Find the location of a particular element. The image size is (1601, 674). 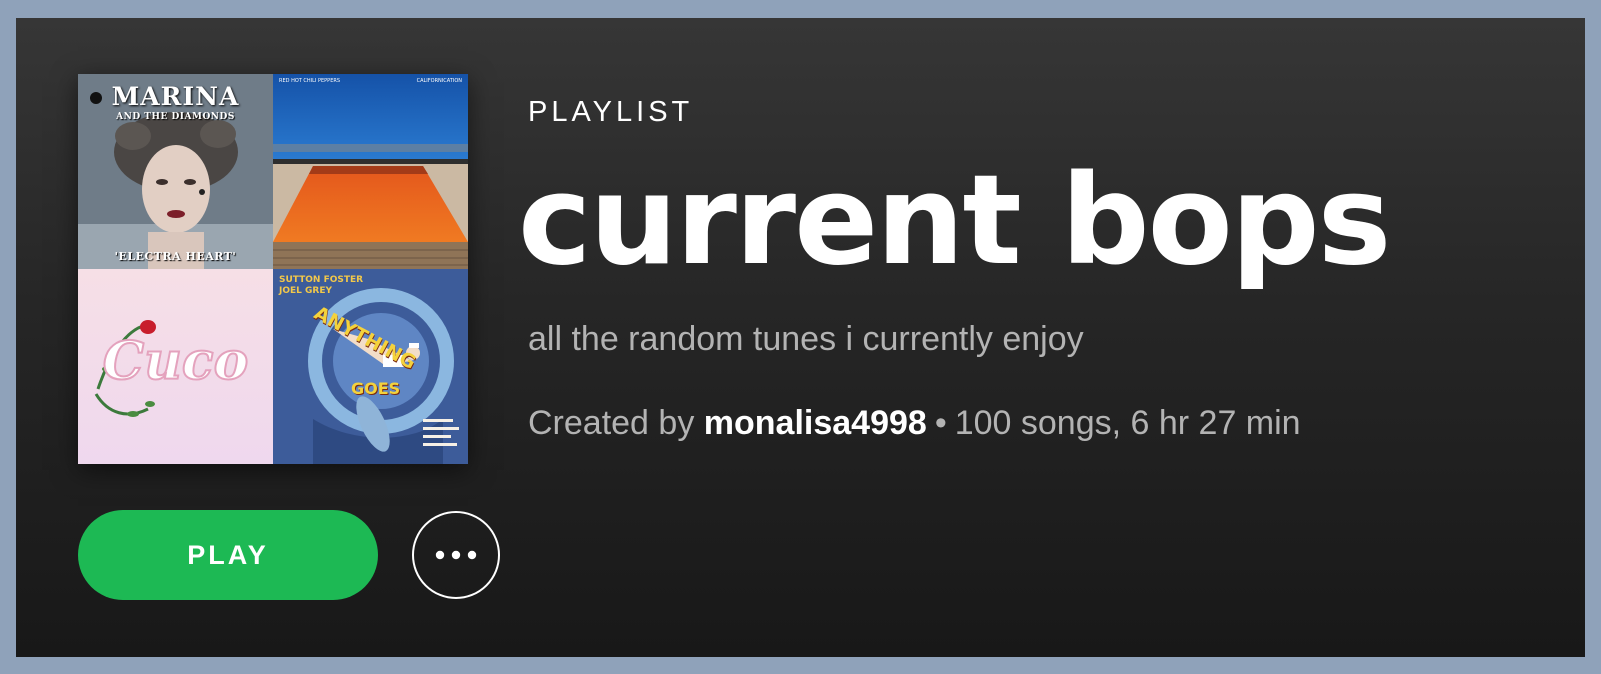

playlist-description: all the random tunes i currently enjoy is located at coordinates (806, 339).